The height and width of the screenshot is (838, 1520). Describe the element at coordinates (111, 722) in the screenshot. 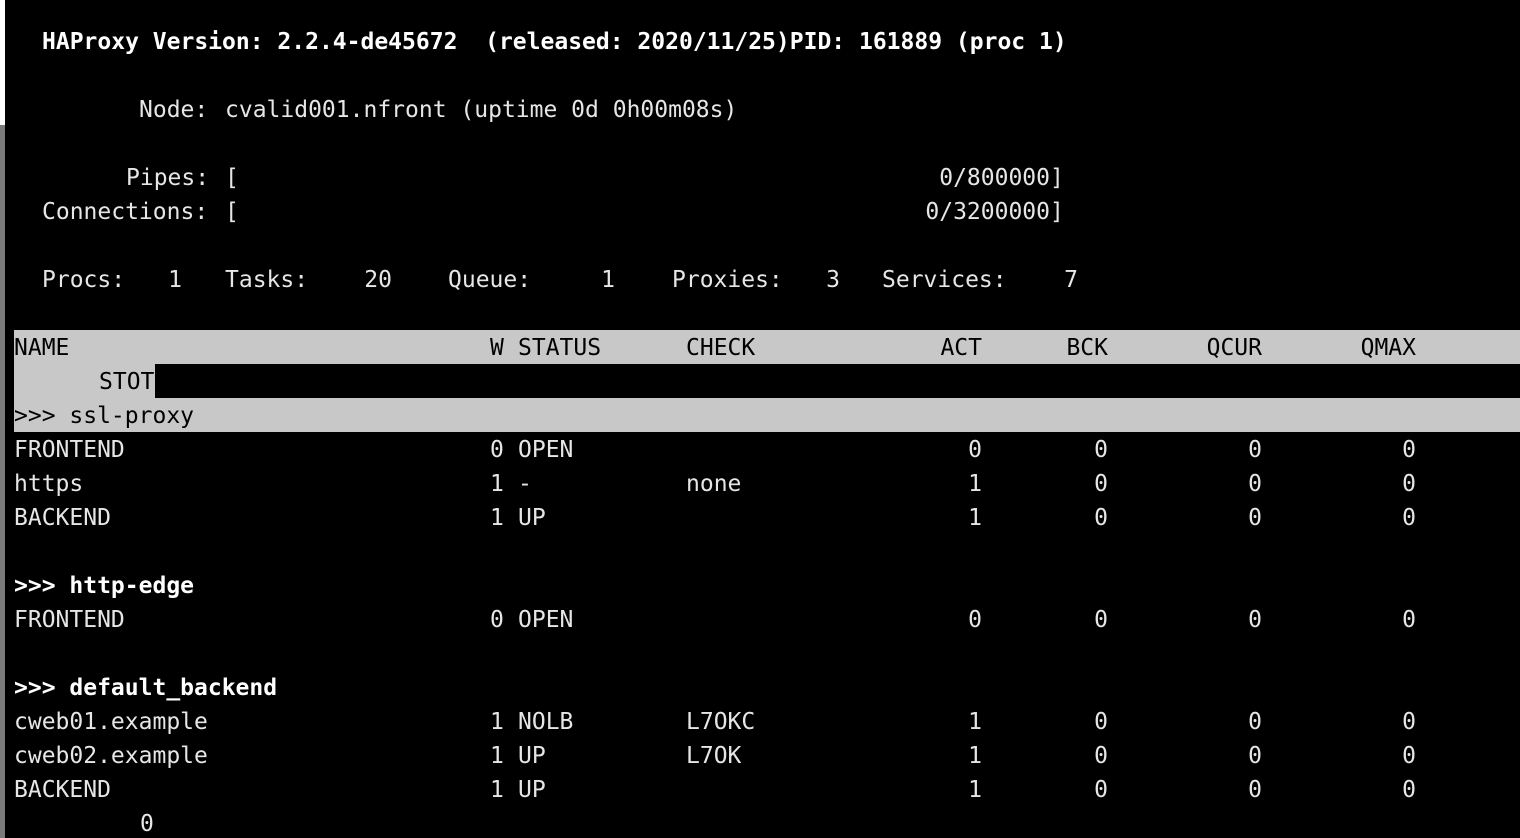

I see `row-name: cweb01.example` at that location.